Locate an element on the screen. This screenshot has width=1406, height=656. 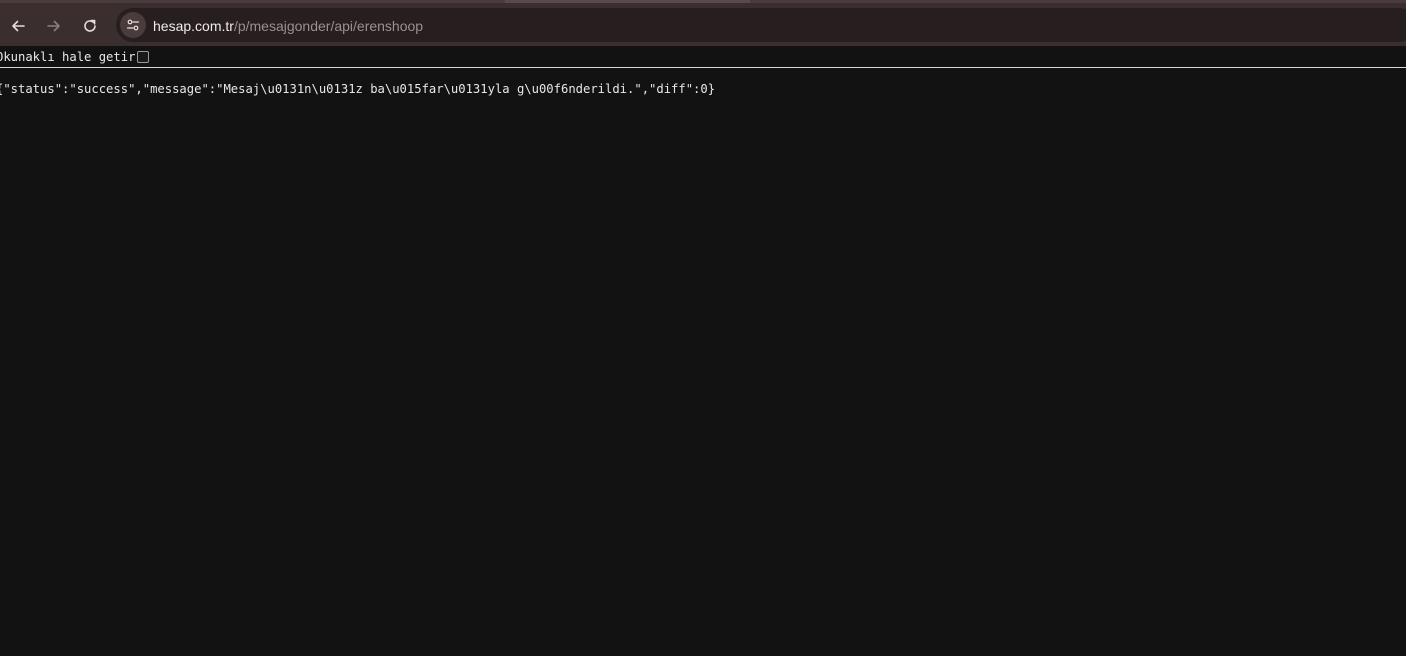
browser-toolbar: hesap.com.tr/p/mesajgonder/api/erenshoop is located at coordinates (703, 23).